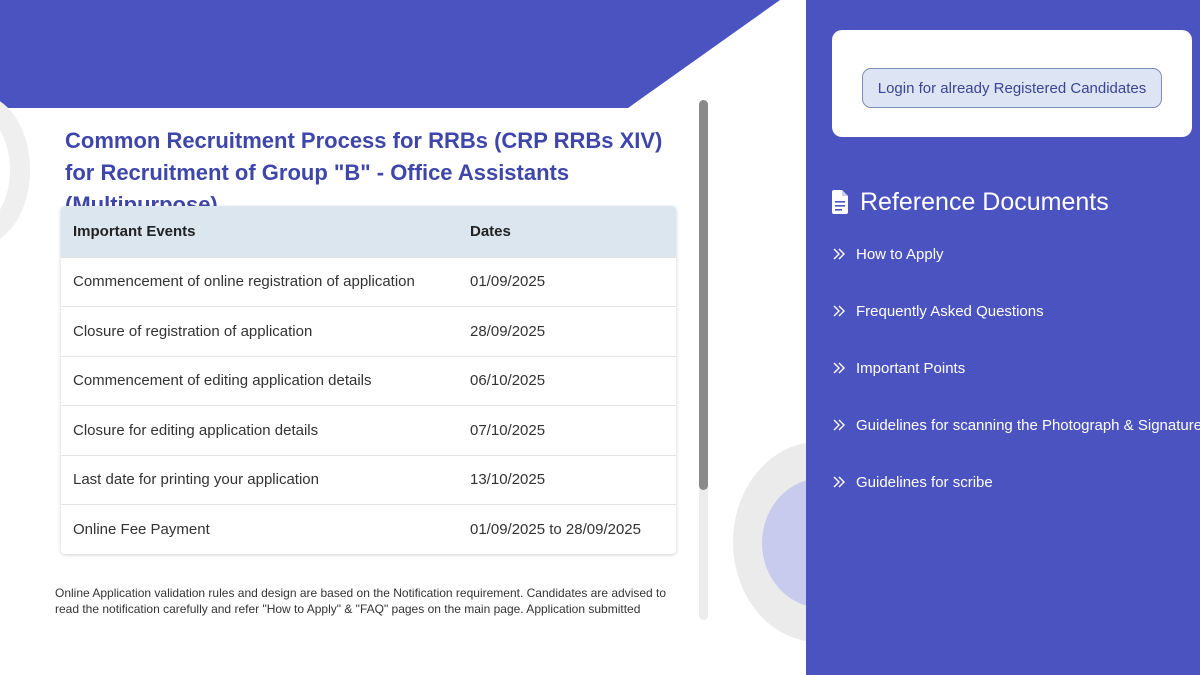 This screenshot has width=1200, height=675. What do you see at coordinates (703, 295) in the screenshot?
I see `scrollbar-thumb` at bounding box center [703, 295].